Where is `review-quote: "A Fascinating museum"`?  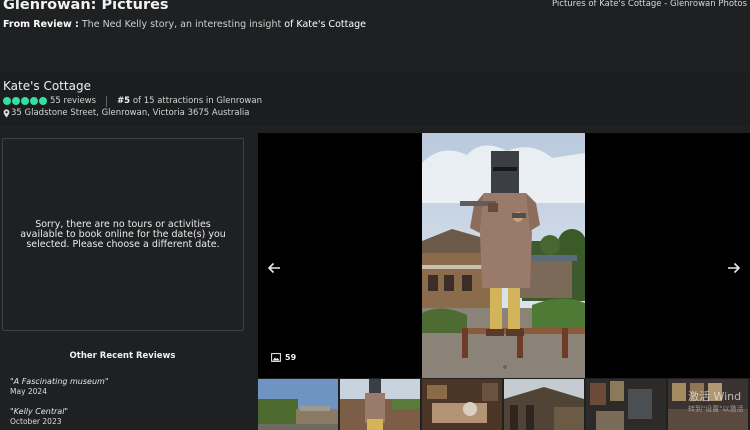
review-quote: "A Fascinating museum" is located at coordinates (59, 381).